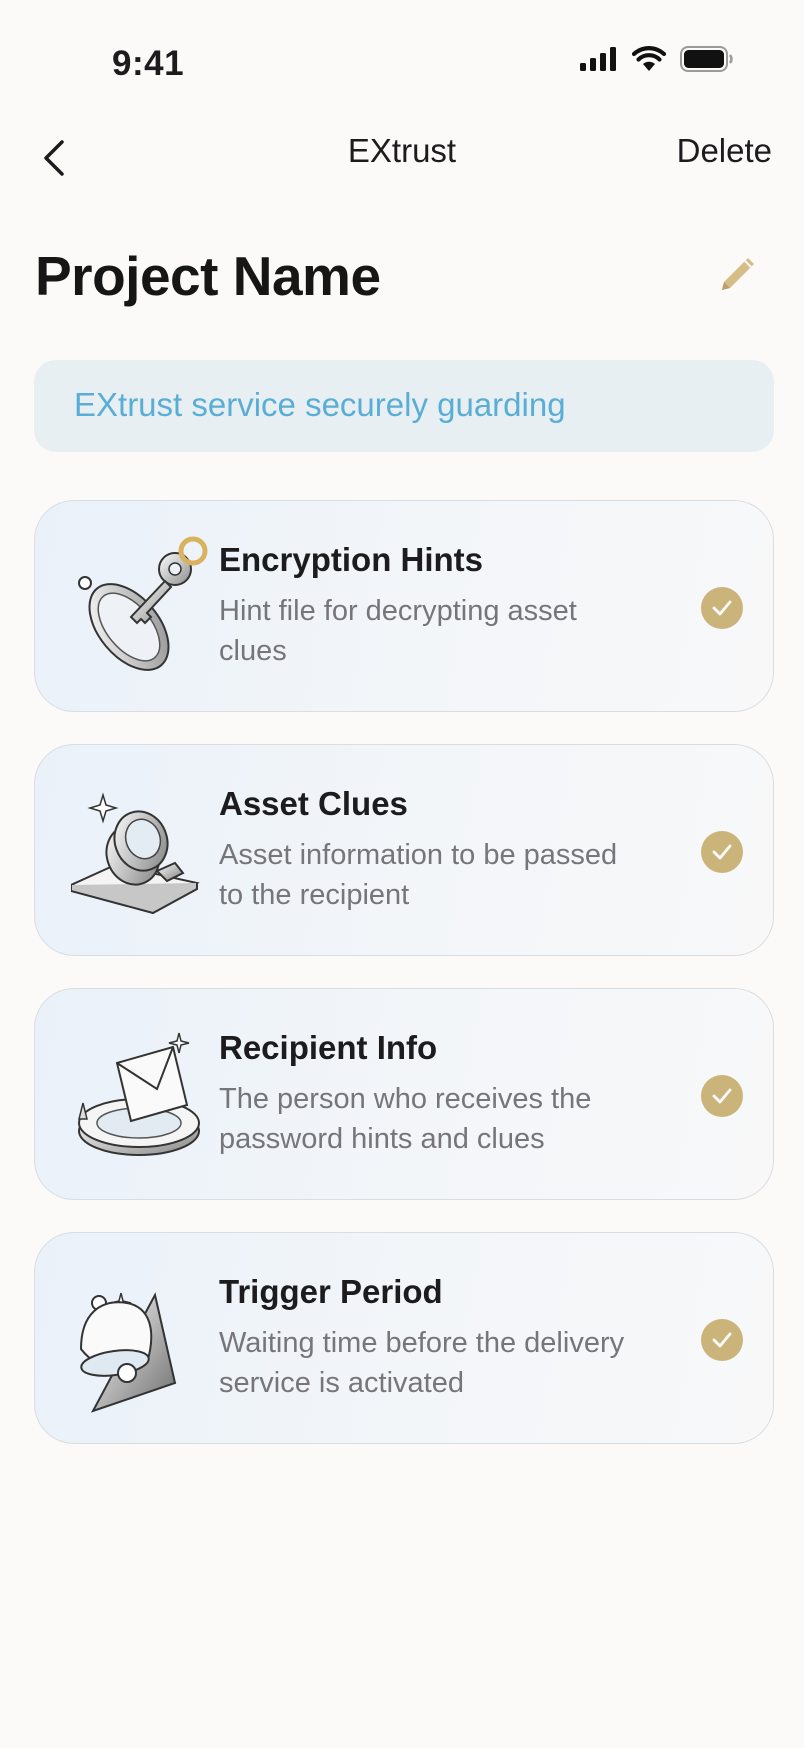  Describe the element at coordinates (208, 276) in the screenshot. I see `page-title: Project Name` at that location.